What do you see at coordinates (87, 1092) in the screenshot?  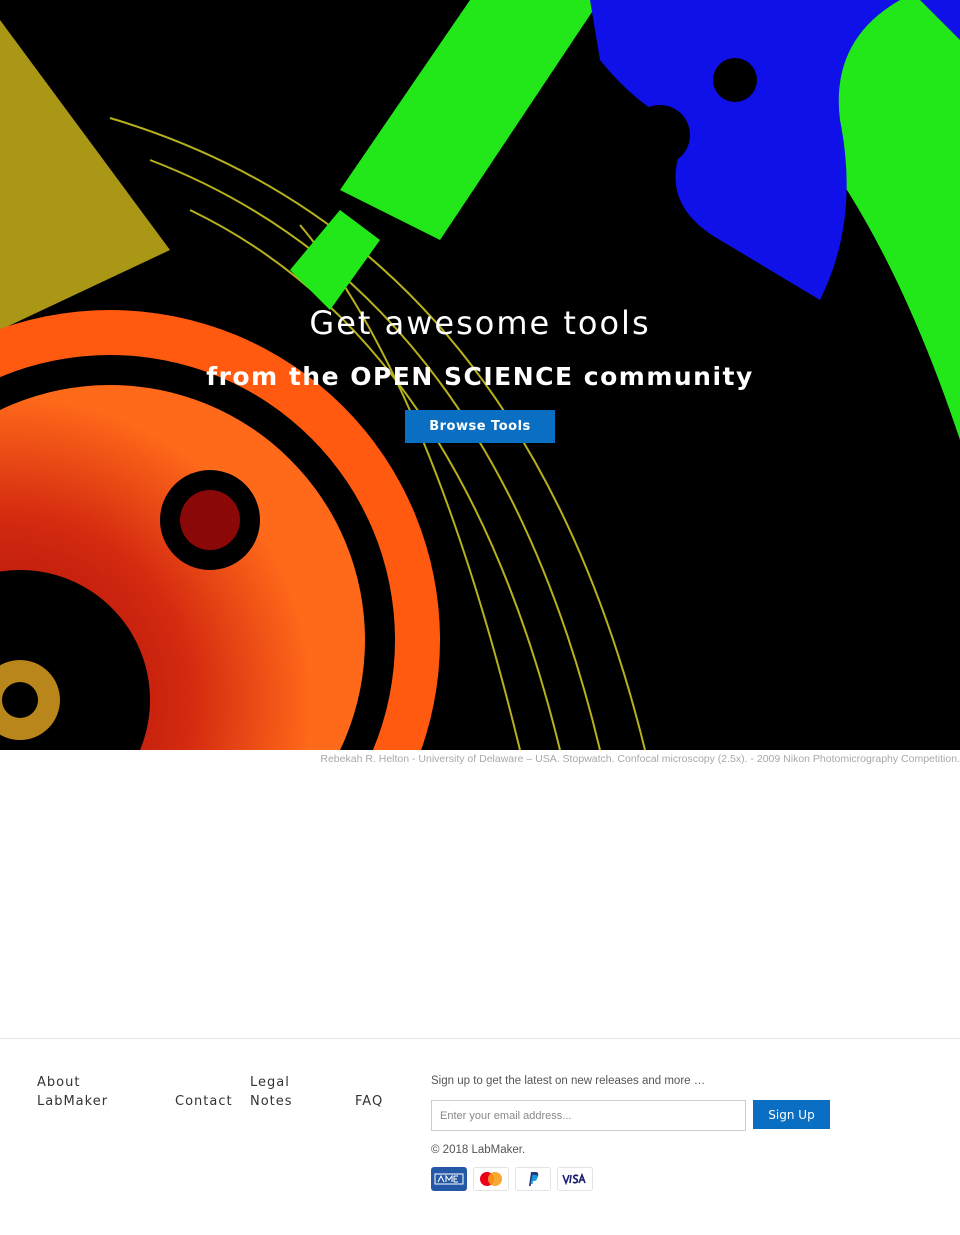 I see `footer-link-about: About LabMaker` at bounding box center [87, 1092].